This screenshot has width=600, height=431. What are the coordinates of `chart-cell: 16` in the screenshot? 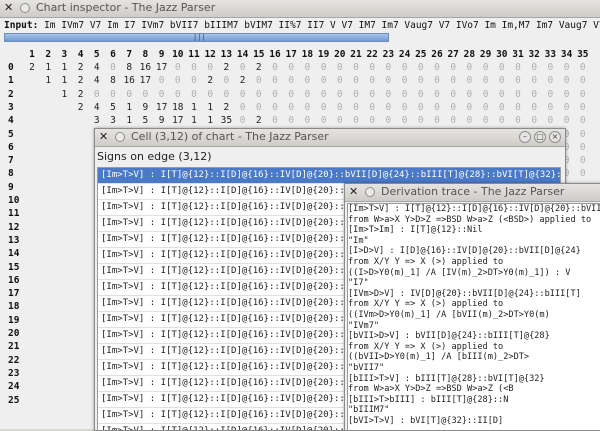 It's located at (129, 80).